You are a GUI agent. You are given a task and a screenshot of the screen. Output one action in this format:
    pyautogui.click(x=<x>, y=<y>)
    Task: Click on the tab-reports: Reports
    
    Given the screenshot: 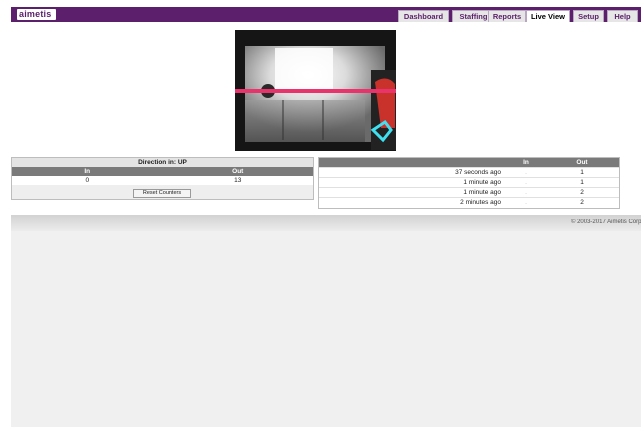 What is the action you would take?
    pyautogui.click(x=507, y=16)
    